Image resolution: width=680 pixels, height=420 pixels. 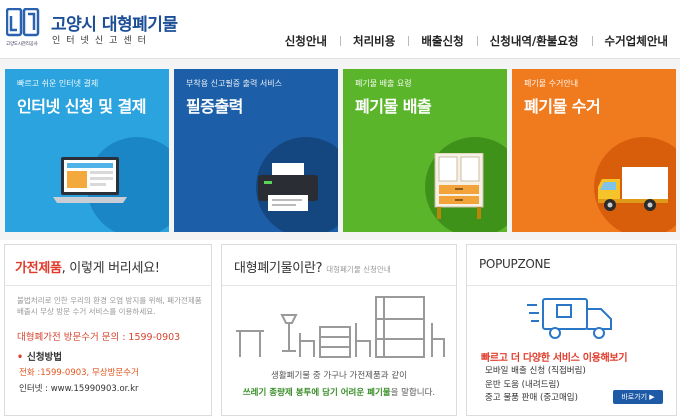 I want to click on appliance-heading: 가전제품, 이렇게 버리세요!, so click(x=87, y=266).